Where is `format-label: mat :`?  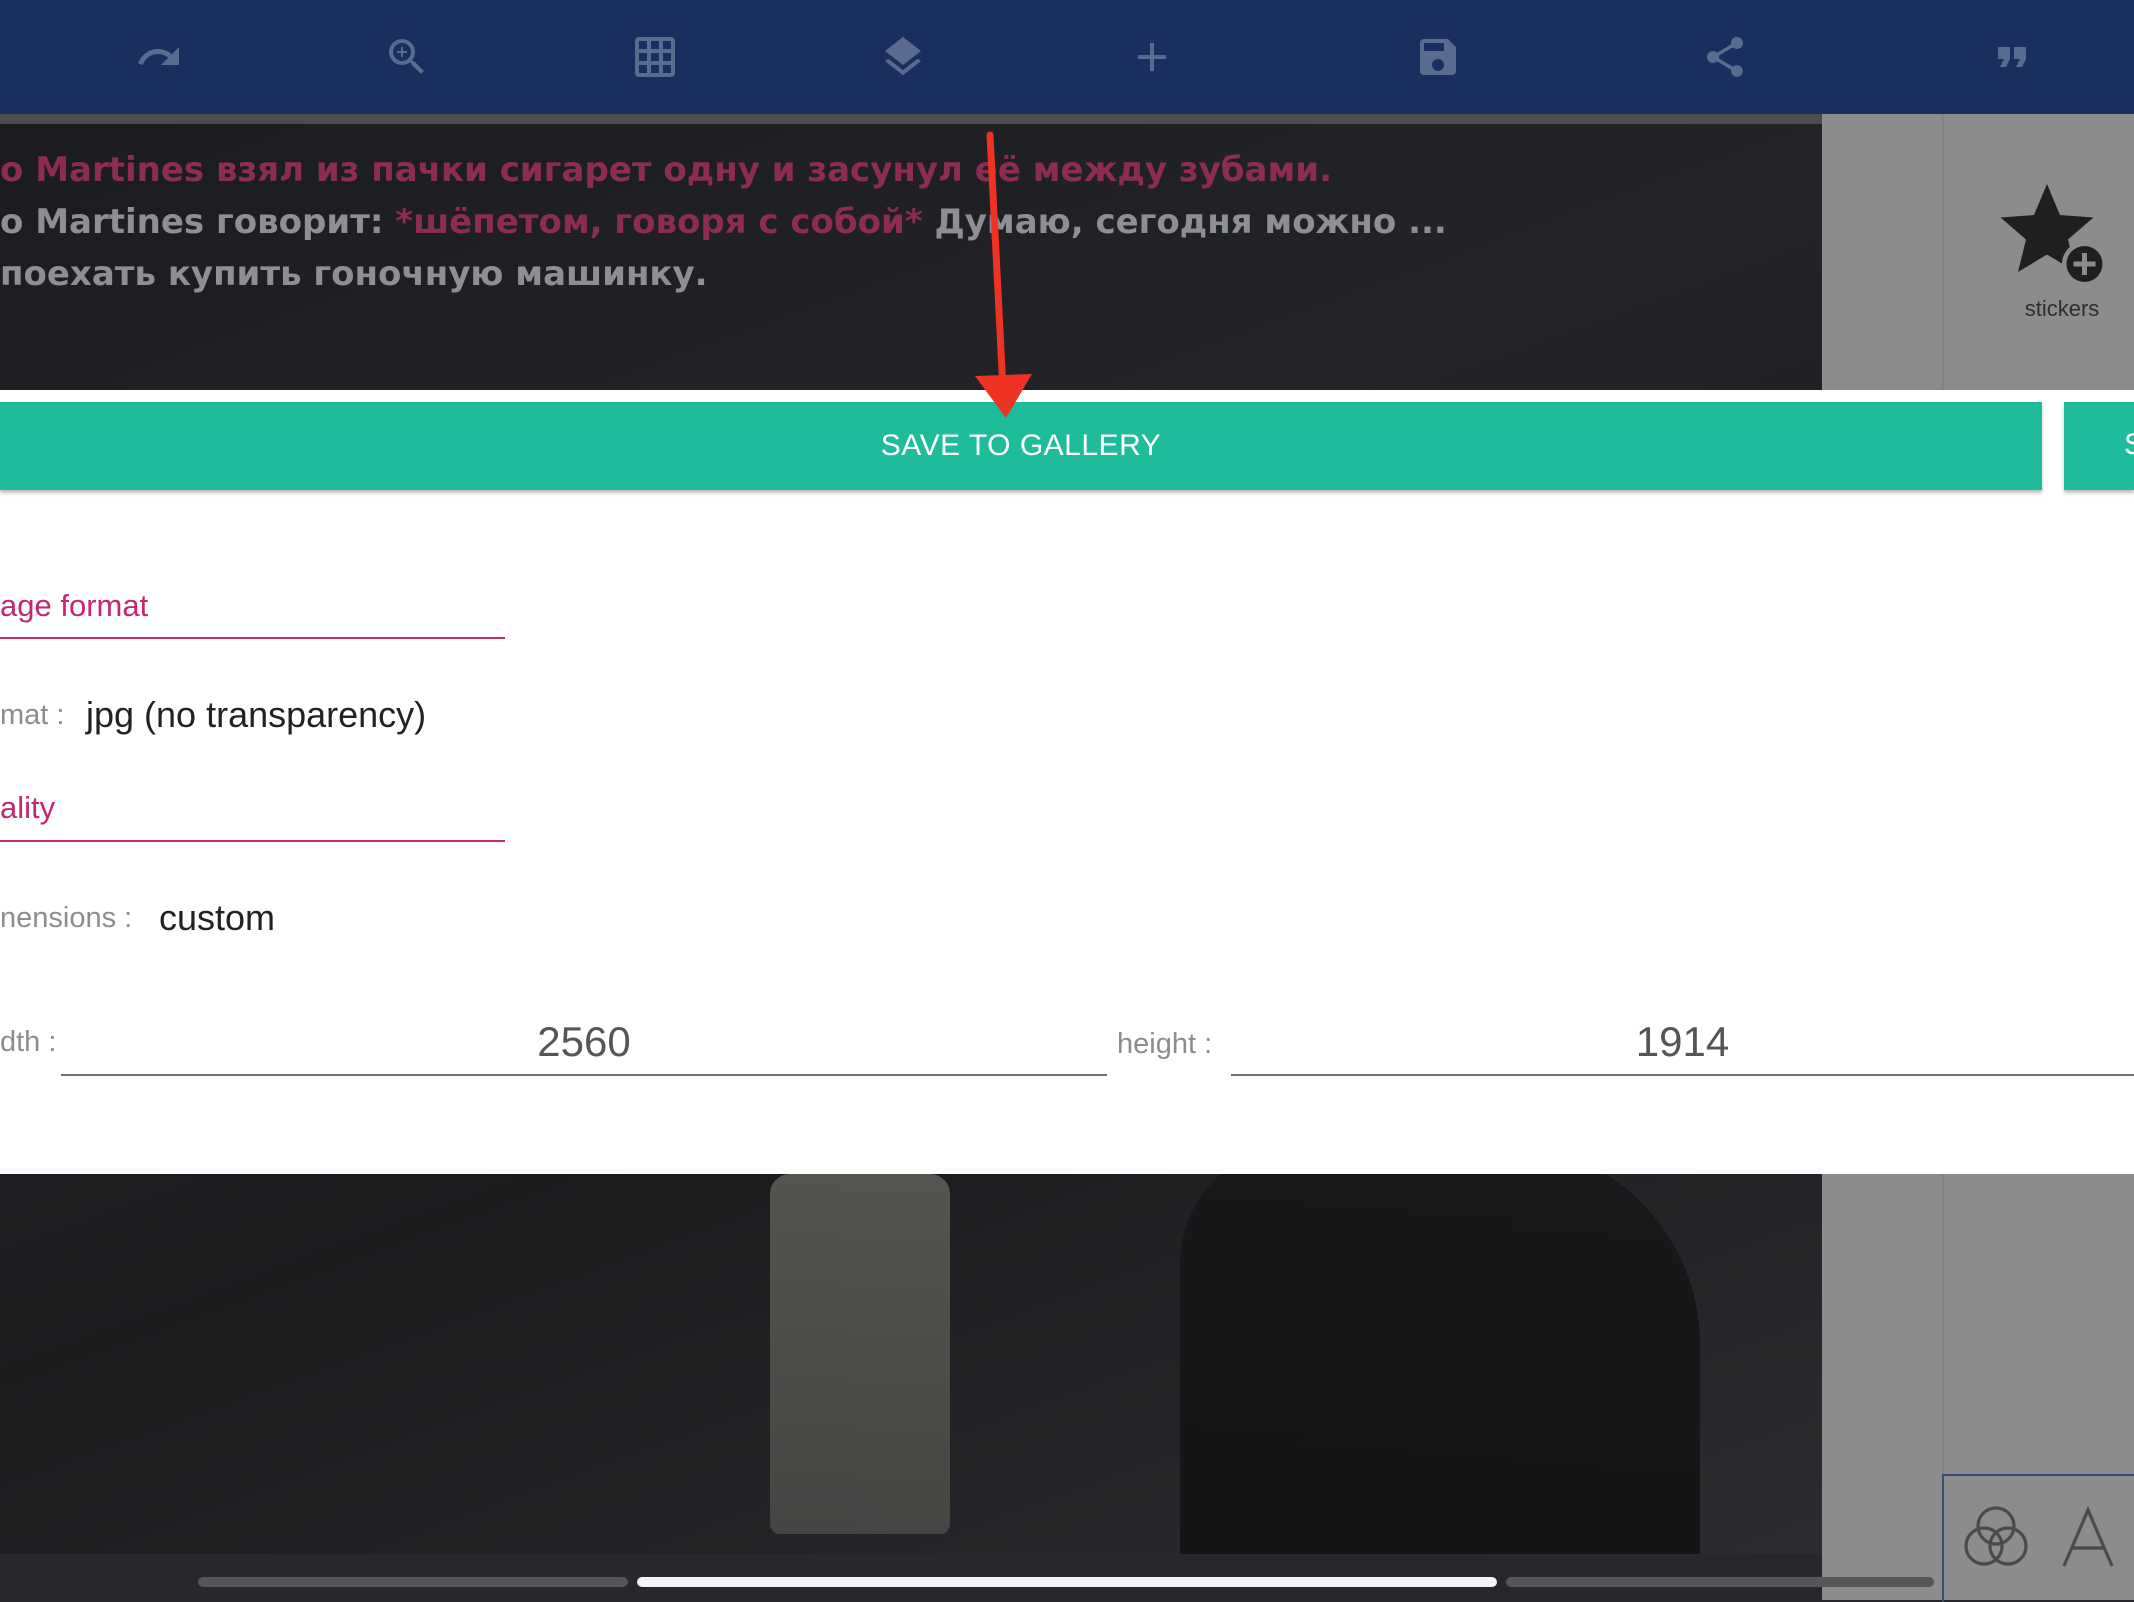 format-label: mat : is located at coordinates (32, 715).